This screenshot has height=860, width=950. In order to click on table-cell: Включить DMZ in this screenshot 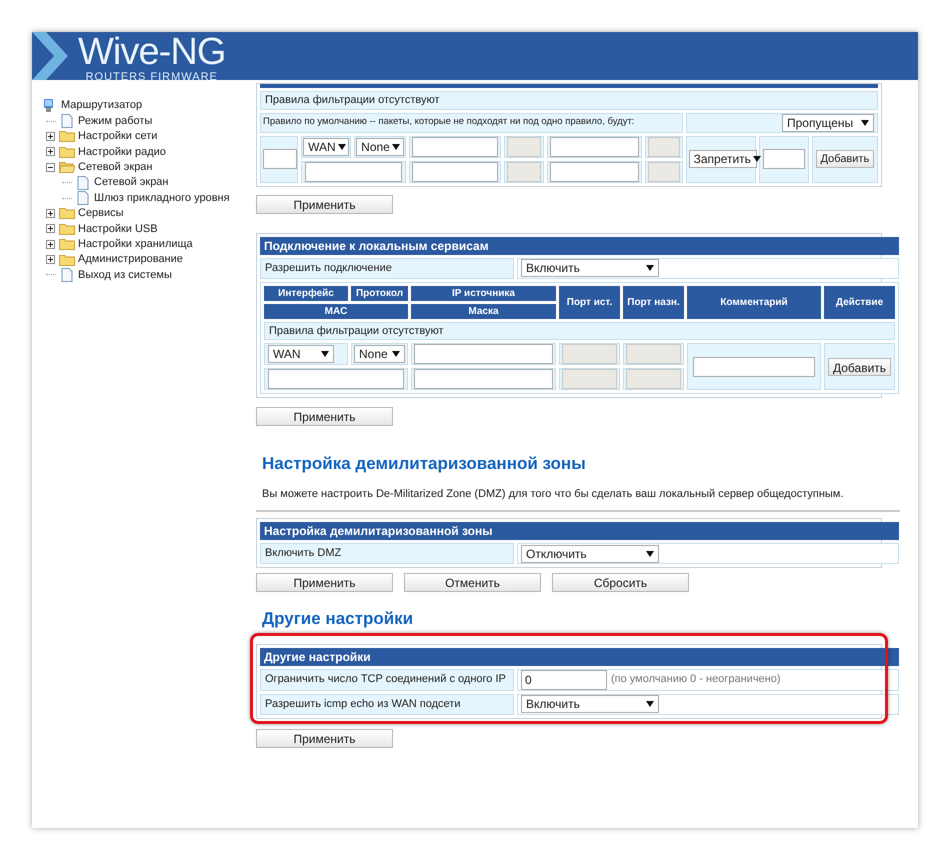, I will do `click(387, 553)`.